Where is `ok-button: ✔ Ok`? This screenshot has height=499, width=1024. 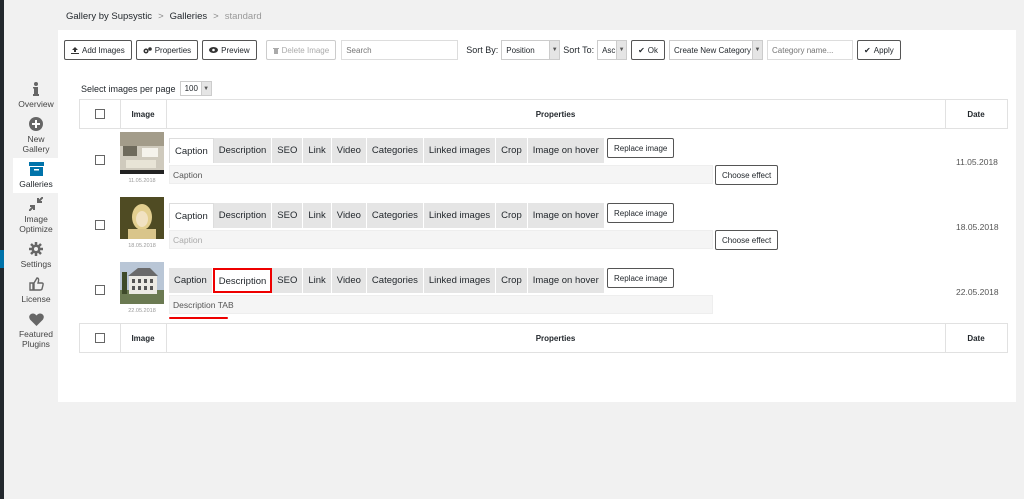
ok-button: ✔ Ok is located at coordinates (648, 50).